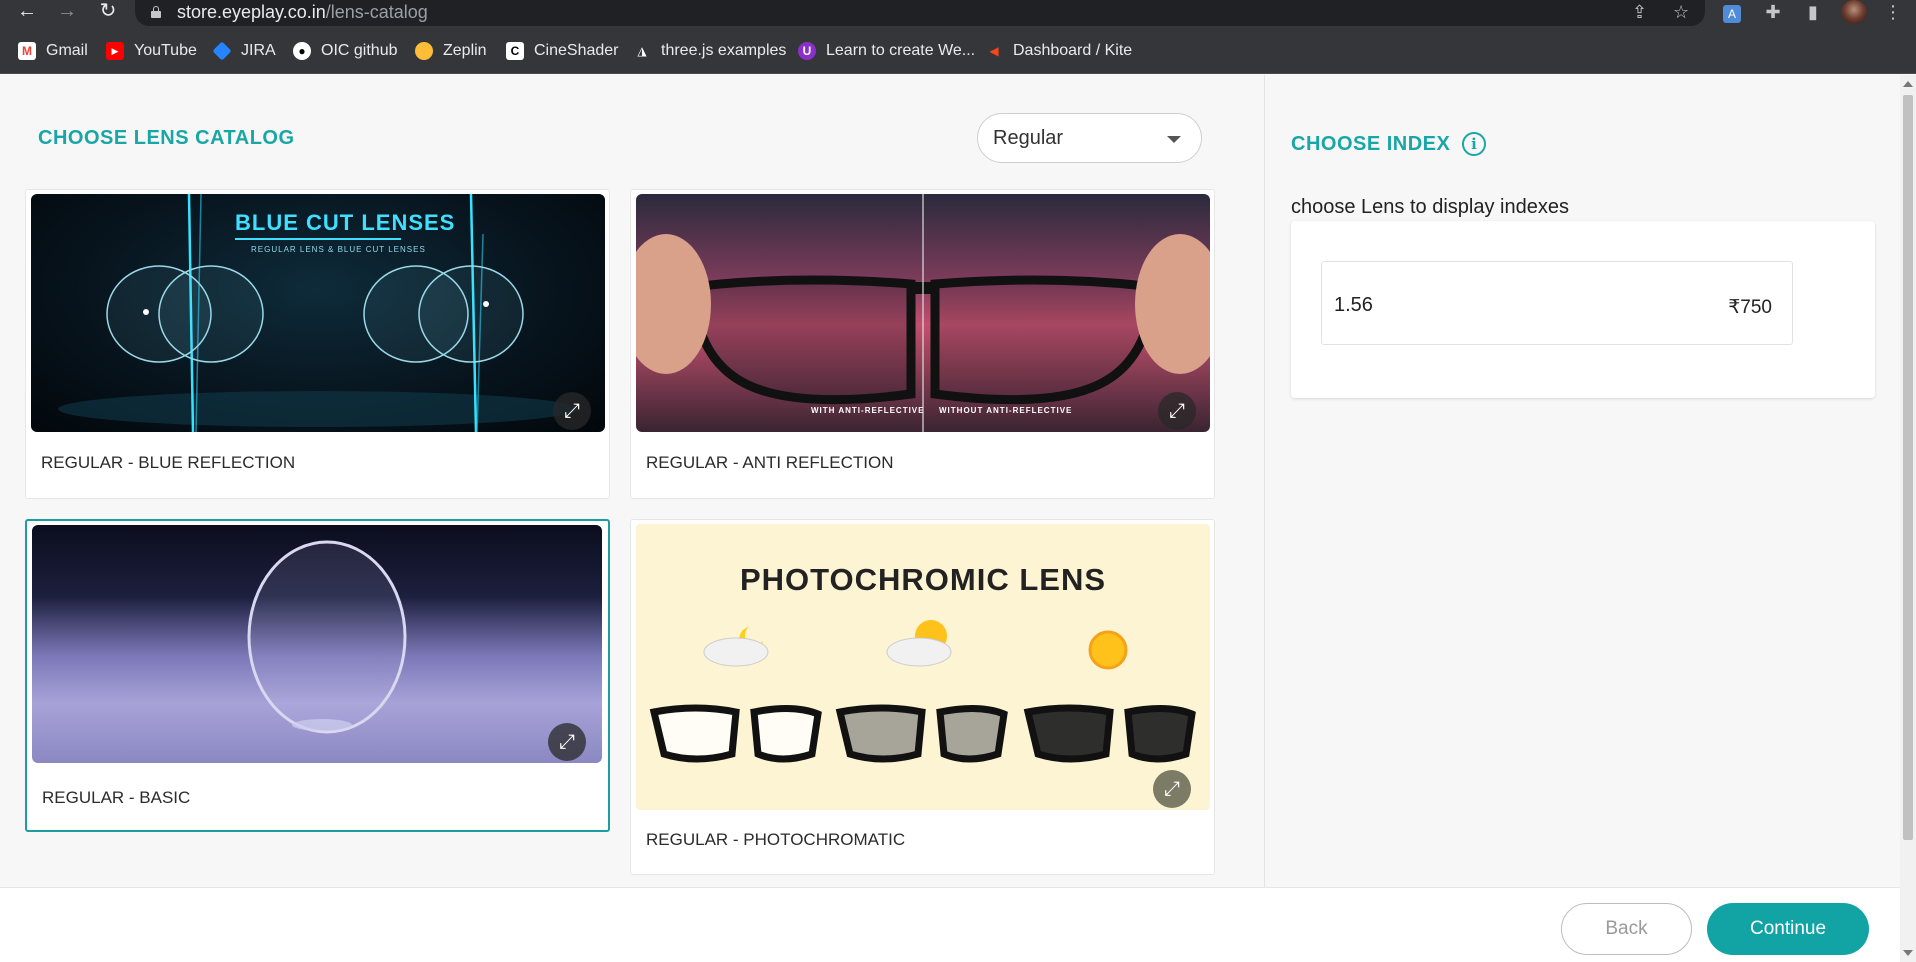 This screenshot has width=1916, height=962. What do you see at coordinates (576, 50) in the screenshot?
I see `bookmark-label: CineShader` at bounding box center [576, 50].